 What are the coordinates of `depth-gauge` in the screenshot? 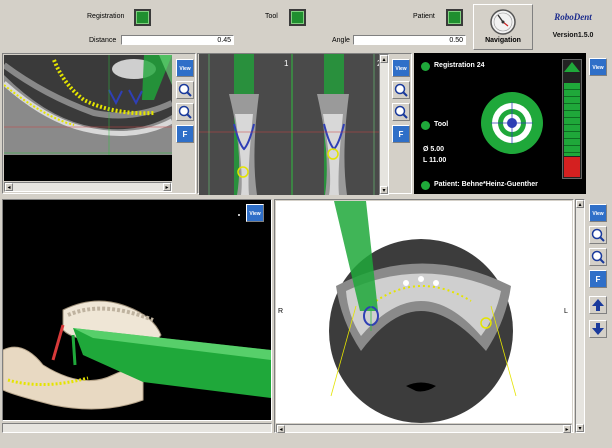 It's located at (572, 119).